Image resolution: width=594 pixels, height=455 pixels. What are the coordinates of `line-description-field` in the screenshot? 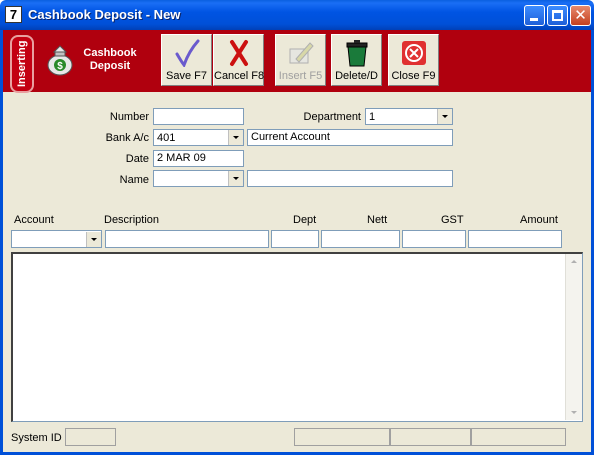 It's located at (187, 239).